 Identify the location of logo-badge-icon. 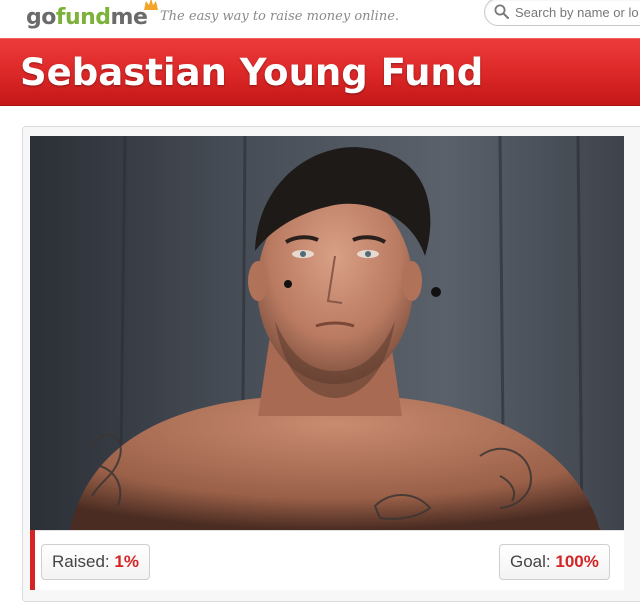
(151, 5).